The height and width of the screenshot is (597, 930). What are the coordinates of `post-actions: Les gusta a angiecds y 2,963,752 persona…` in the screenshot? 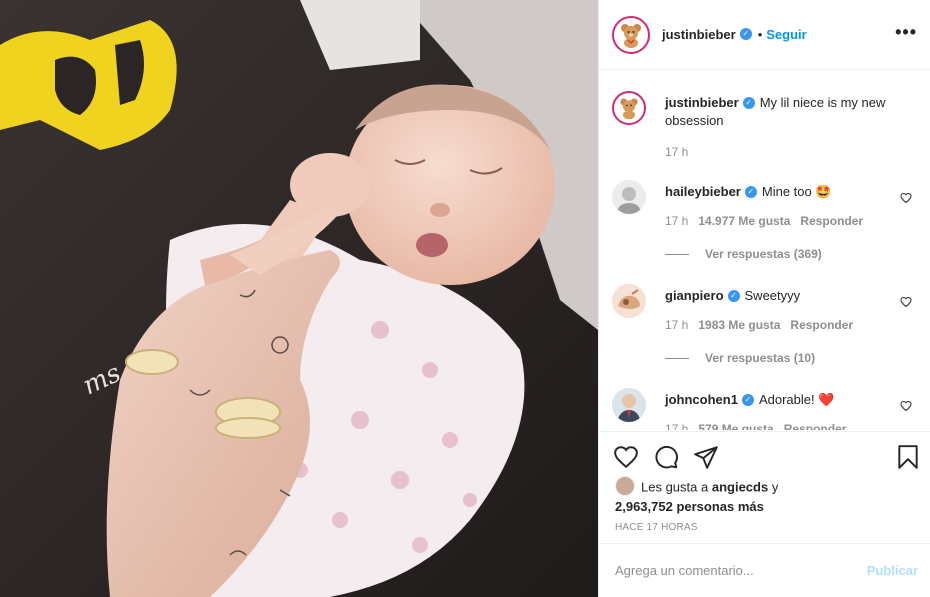 It's located at (764, 487).